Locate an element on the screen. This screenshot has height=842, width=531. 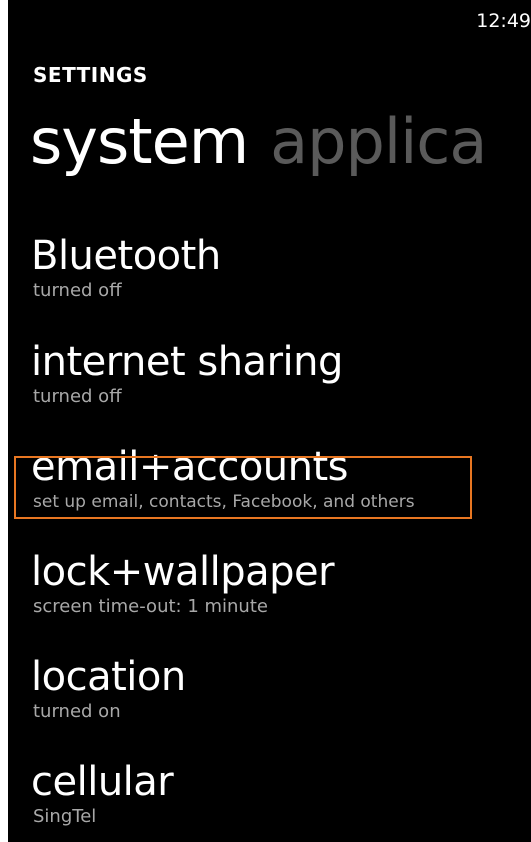
settings-item-subtitle: turned on is located at coordinates (77, 711).